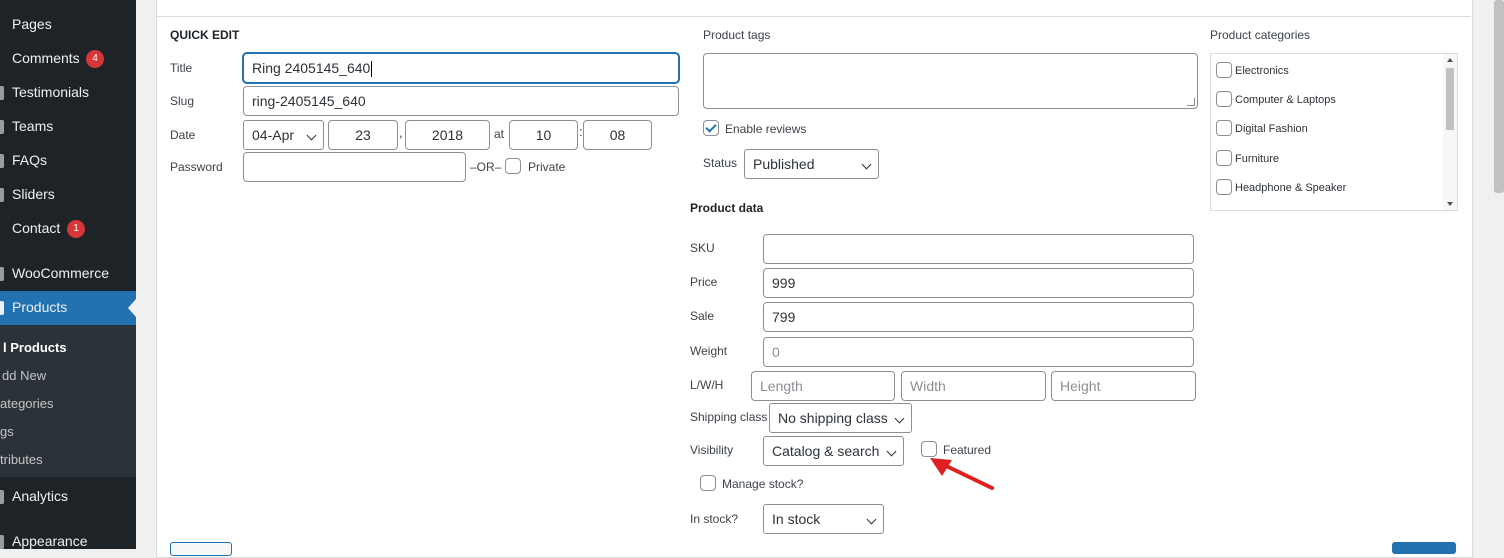 The height and width of the screenshot is (558, 1504). Describe the element at coordinates (978, 317) in the screenshot. I see `sale-input: 799` at that location.